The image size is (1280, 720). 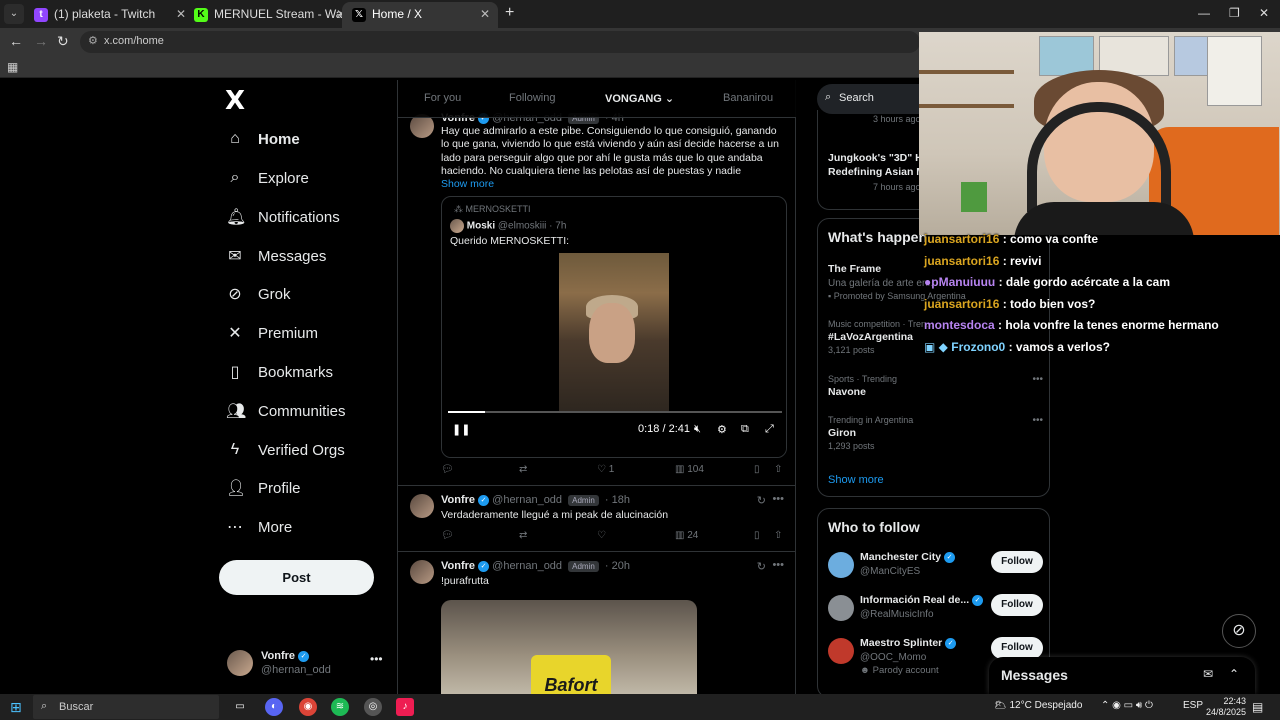 What do you see at coordinates (532, 98) in the screenshot?
I see `tab-following: Following` at bounding box center [532, 98].